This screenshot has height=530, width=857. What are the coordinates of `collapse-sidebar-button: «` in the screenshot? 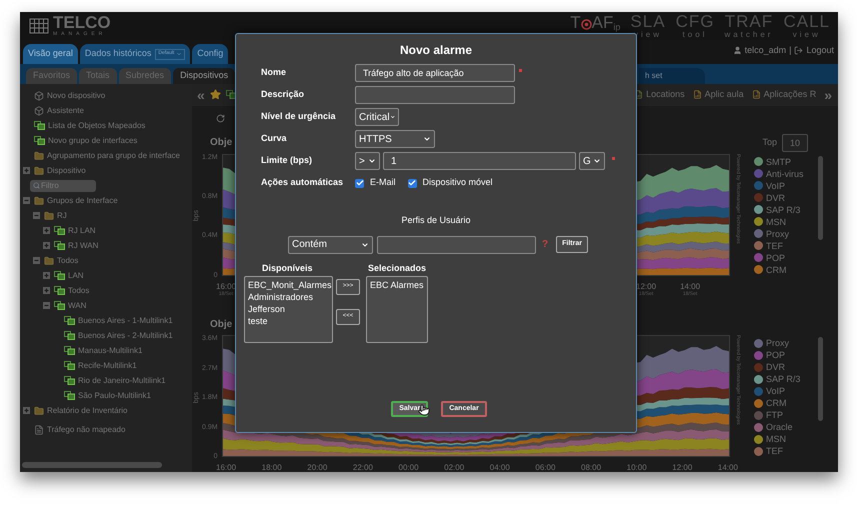 It's located at (201, 95).